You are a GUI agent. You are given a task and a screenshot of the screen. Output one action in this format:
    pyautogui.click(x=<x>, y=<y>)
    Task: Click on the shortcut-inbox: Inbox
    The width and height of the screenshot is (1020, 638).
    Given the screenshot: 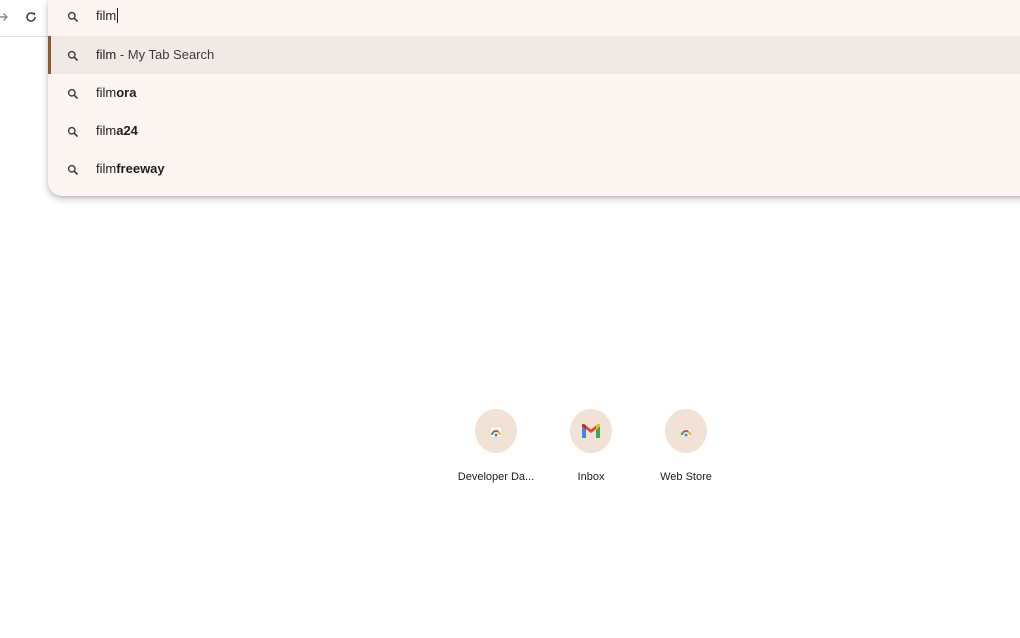 What is the action you would take?
    pyautogui.click(x=591, y=449)
    